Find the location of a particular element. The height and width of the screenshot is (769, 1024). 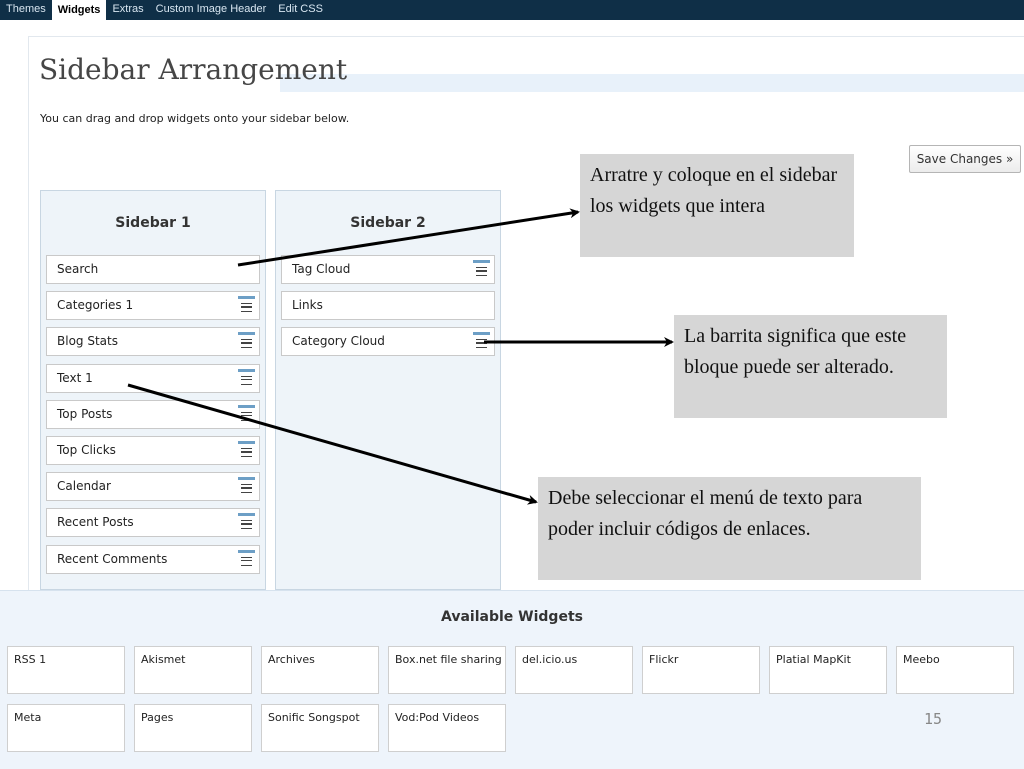

arrow-to-text-callout is located at coordinates (332, 444).